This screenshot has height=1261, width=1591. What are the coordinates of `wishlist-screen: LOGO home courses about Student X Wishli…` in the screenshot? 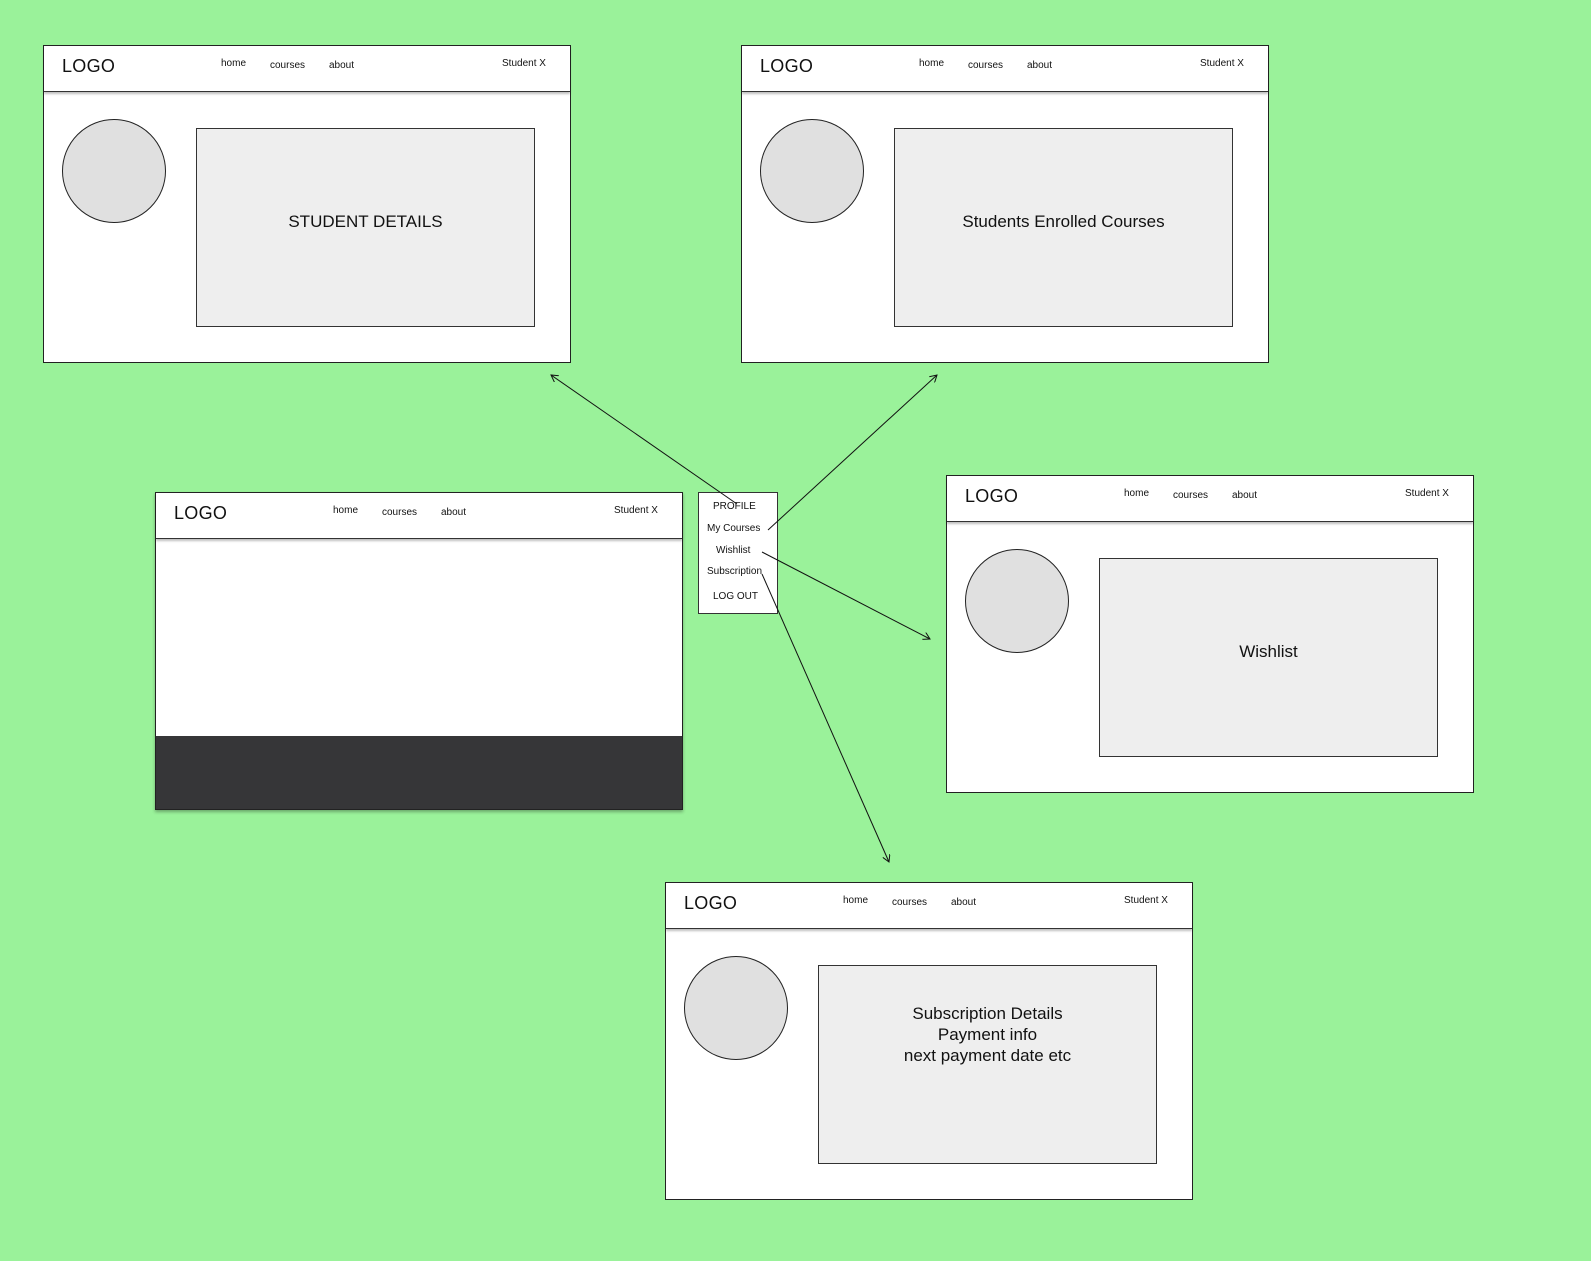 It's located at (1210, 634).